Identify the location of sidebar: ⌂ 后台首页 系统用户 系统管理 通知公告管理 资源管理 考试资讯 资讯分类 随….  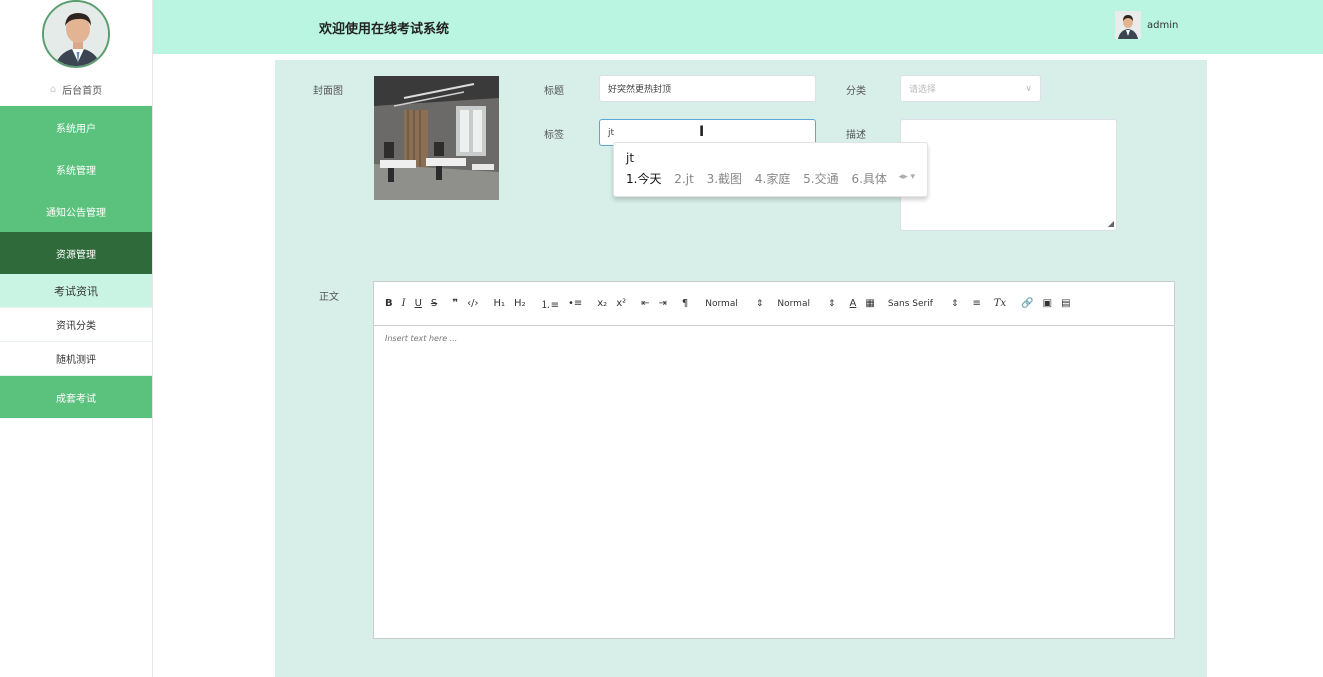
(76, 338).